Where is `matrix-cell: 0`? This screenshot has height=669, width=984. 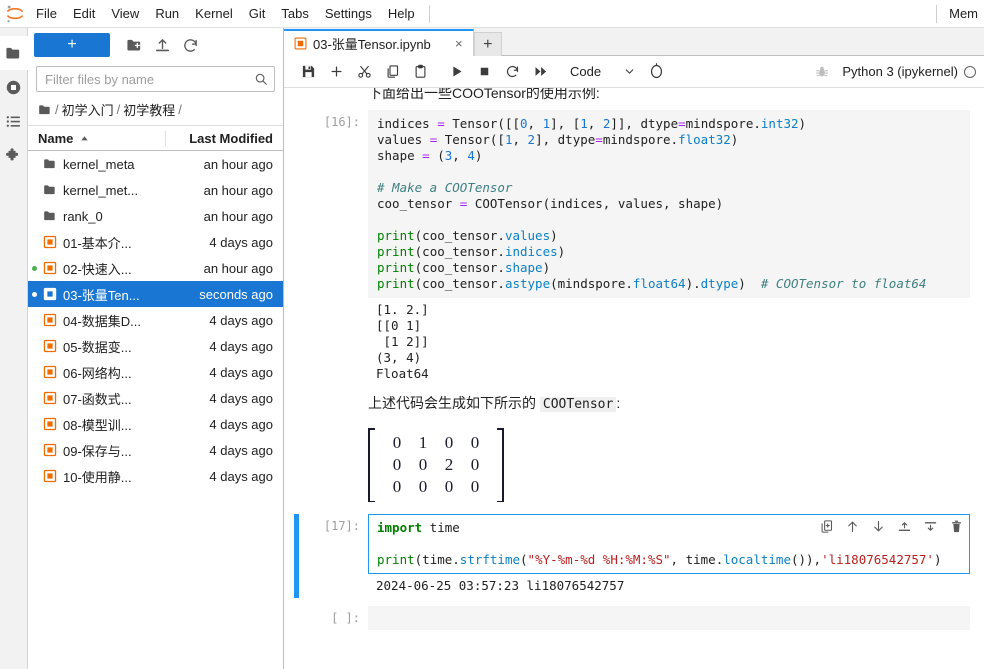 matrix-cell: 0 is located at coordinates (475, 487).